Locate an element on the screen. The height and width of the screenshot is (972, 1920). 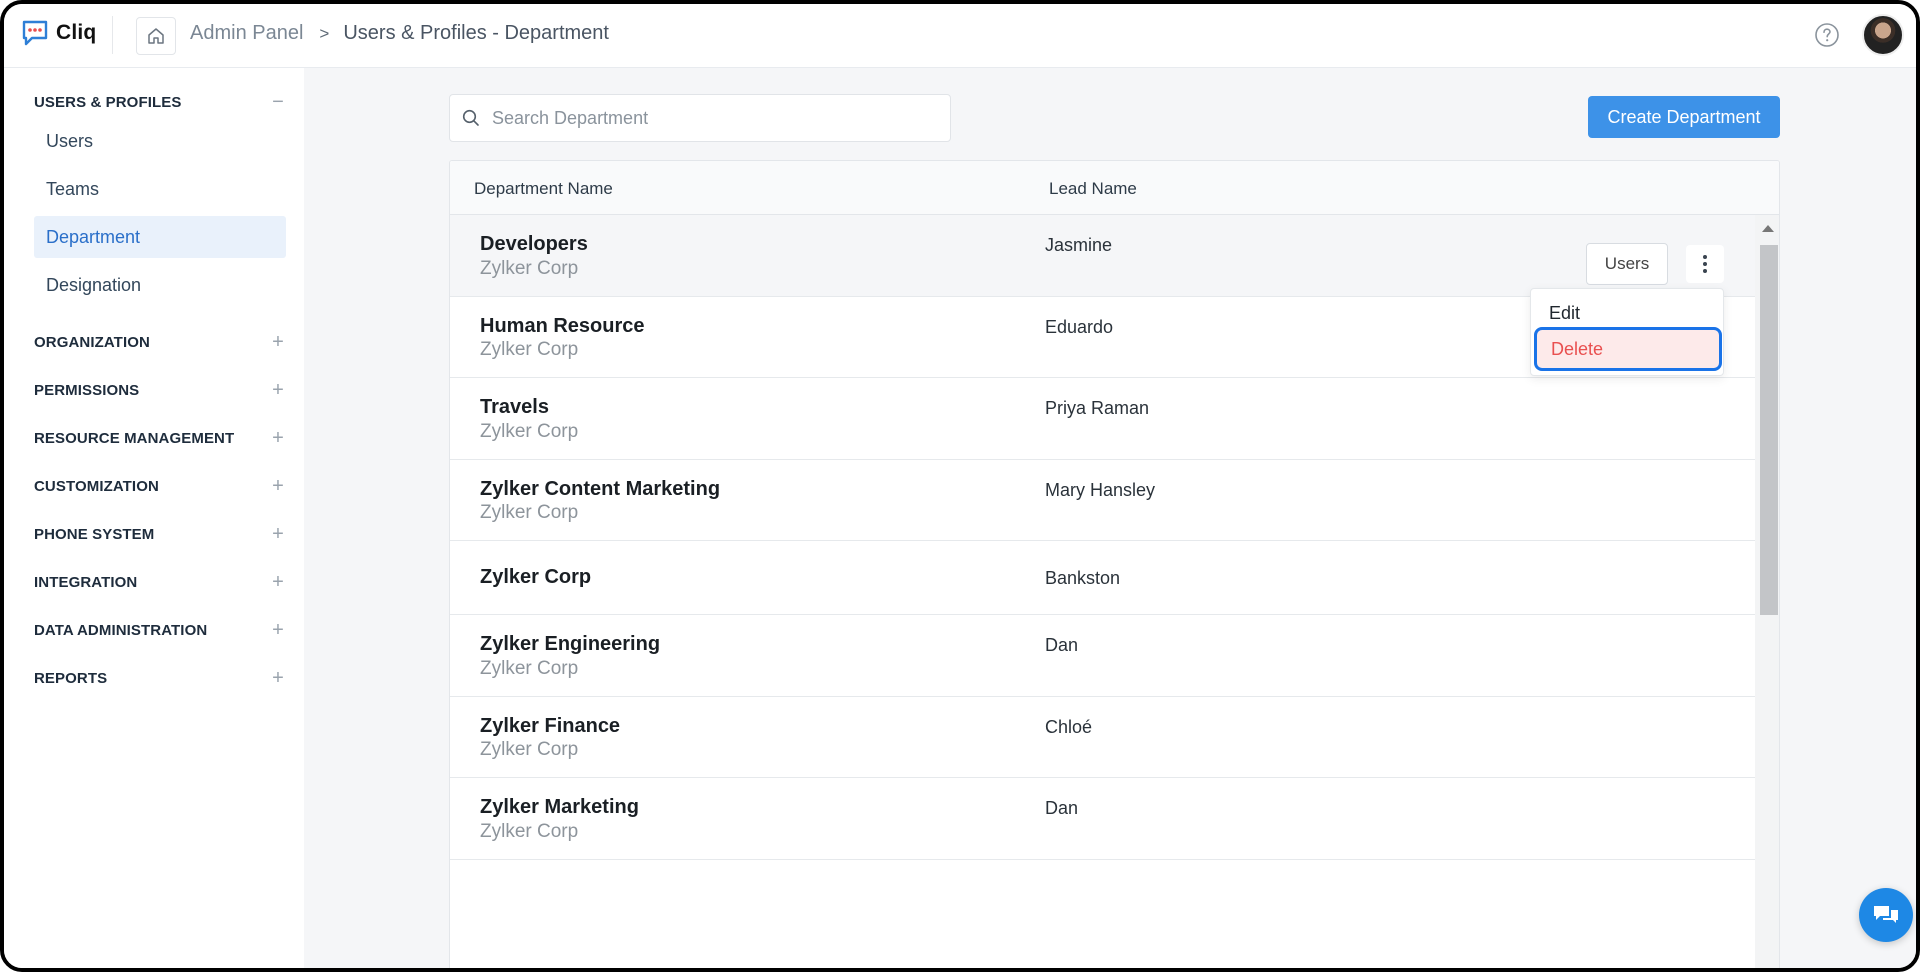
sidebar-section-users-profiles: USERS & PROFILES − is located at coordinates (160, 102).